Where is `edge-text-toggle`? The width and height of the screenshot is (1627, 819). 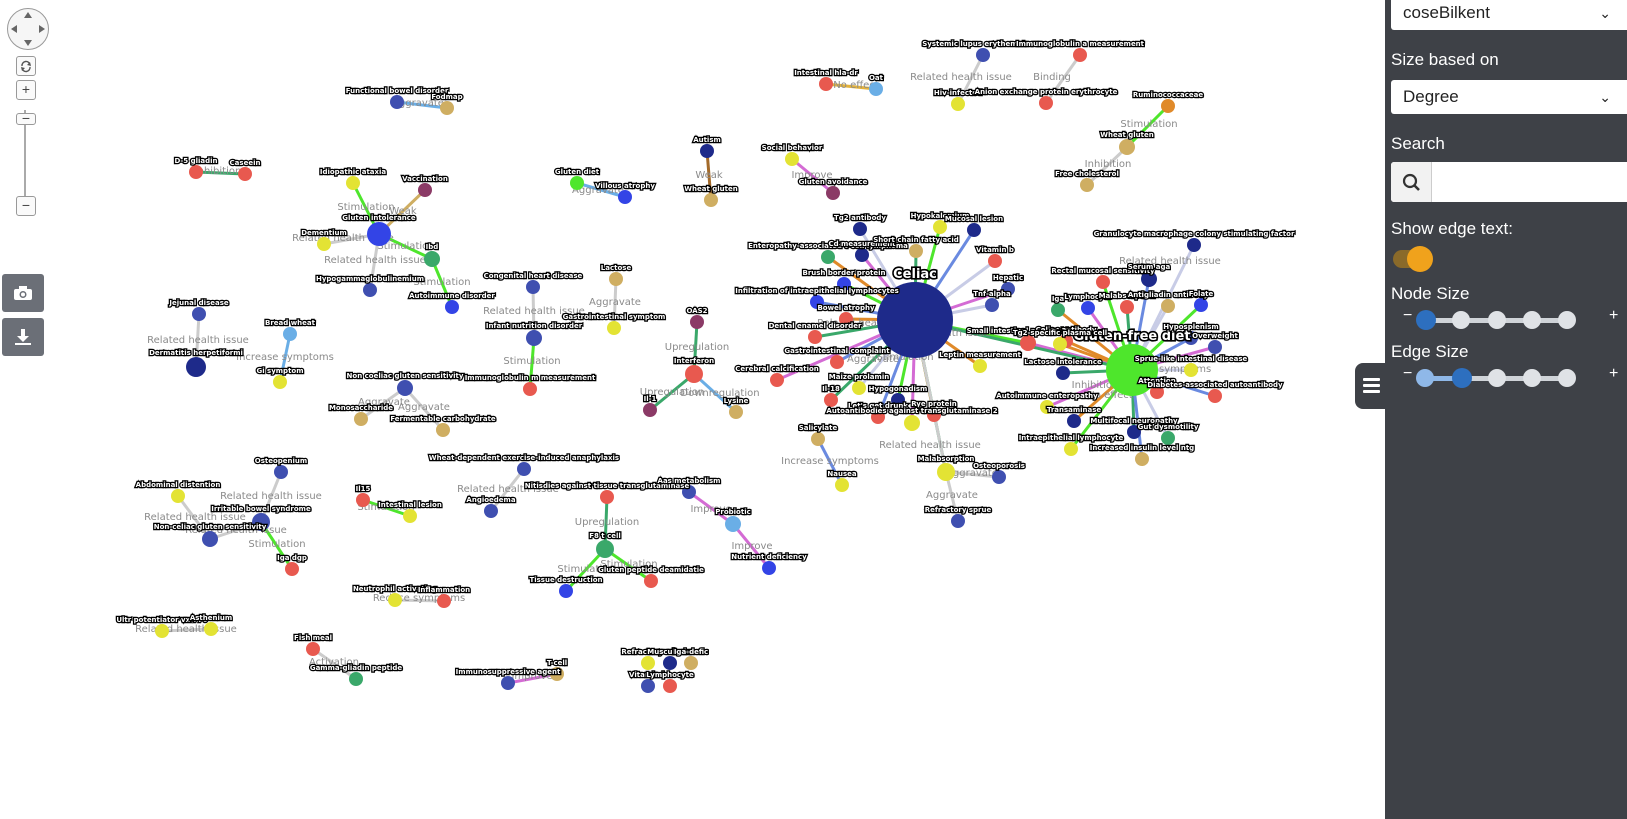
edge-text-toggle is located at coordinates (1413, 259).